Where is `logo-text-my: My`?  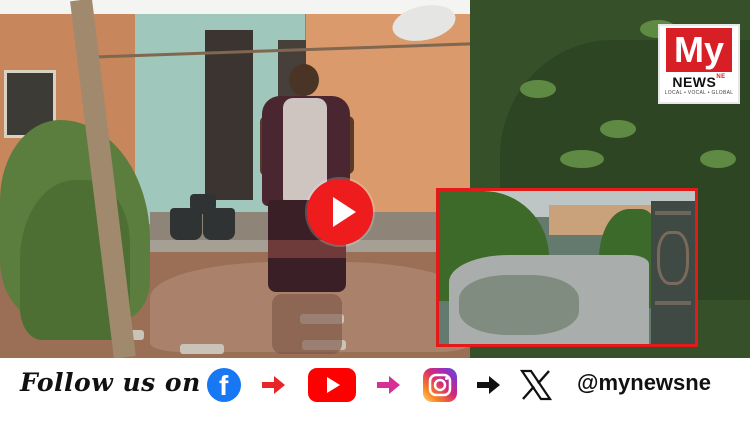 logo-text-my: My is located at coordinates (698, 49).